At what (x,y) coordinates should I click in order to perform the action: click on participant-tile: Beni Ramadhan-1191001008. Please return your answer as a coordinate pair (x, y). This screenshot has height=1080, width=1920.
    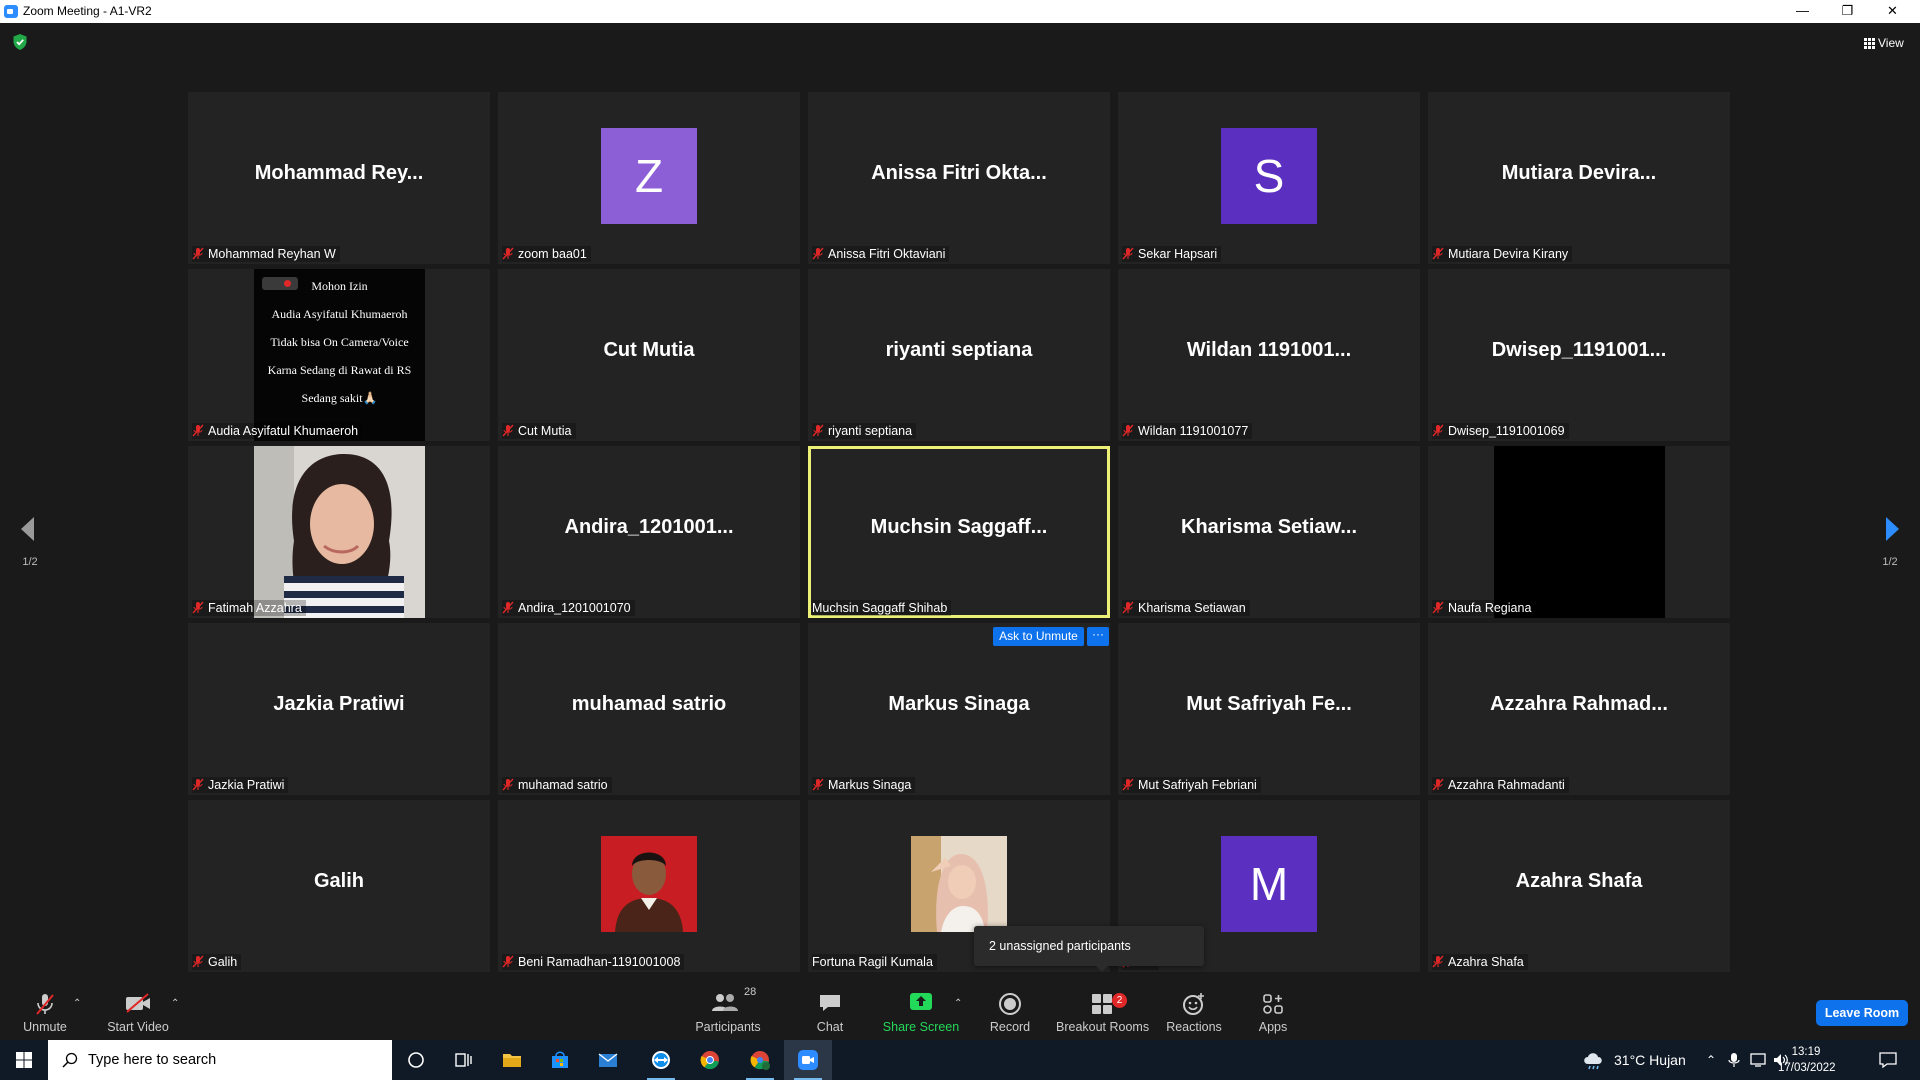
    Looking at the image, I should click on (649, 886).